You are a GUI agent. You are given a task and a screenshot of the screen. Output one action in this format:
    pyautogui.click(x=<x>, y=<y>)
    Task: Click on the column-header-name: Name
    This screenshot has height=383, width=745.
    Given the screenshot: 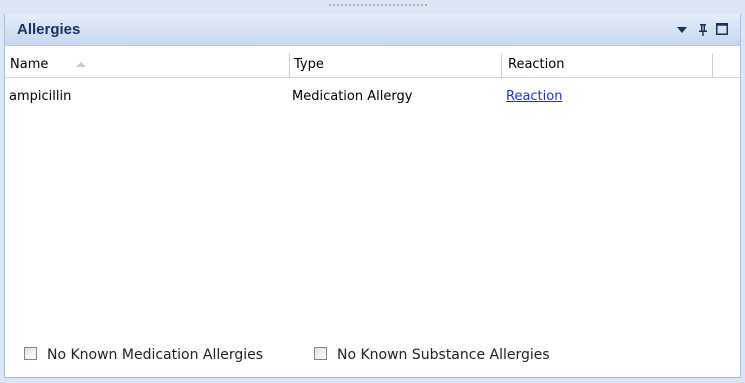 What is the action you would take?
    pyautogui.click(x=147, y=65)
    